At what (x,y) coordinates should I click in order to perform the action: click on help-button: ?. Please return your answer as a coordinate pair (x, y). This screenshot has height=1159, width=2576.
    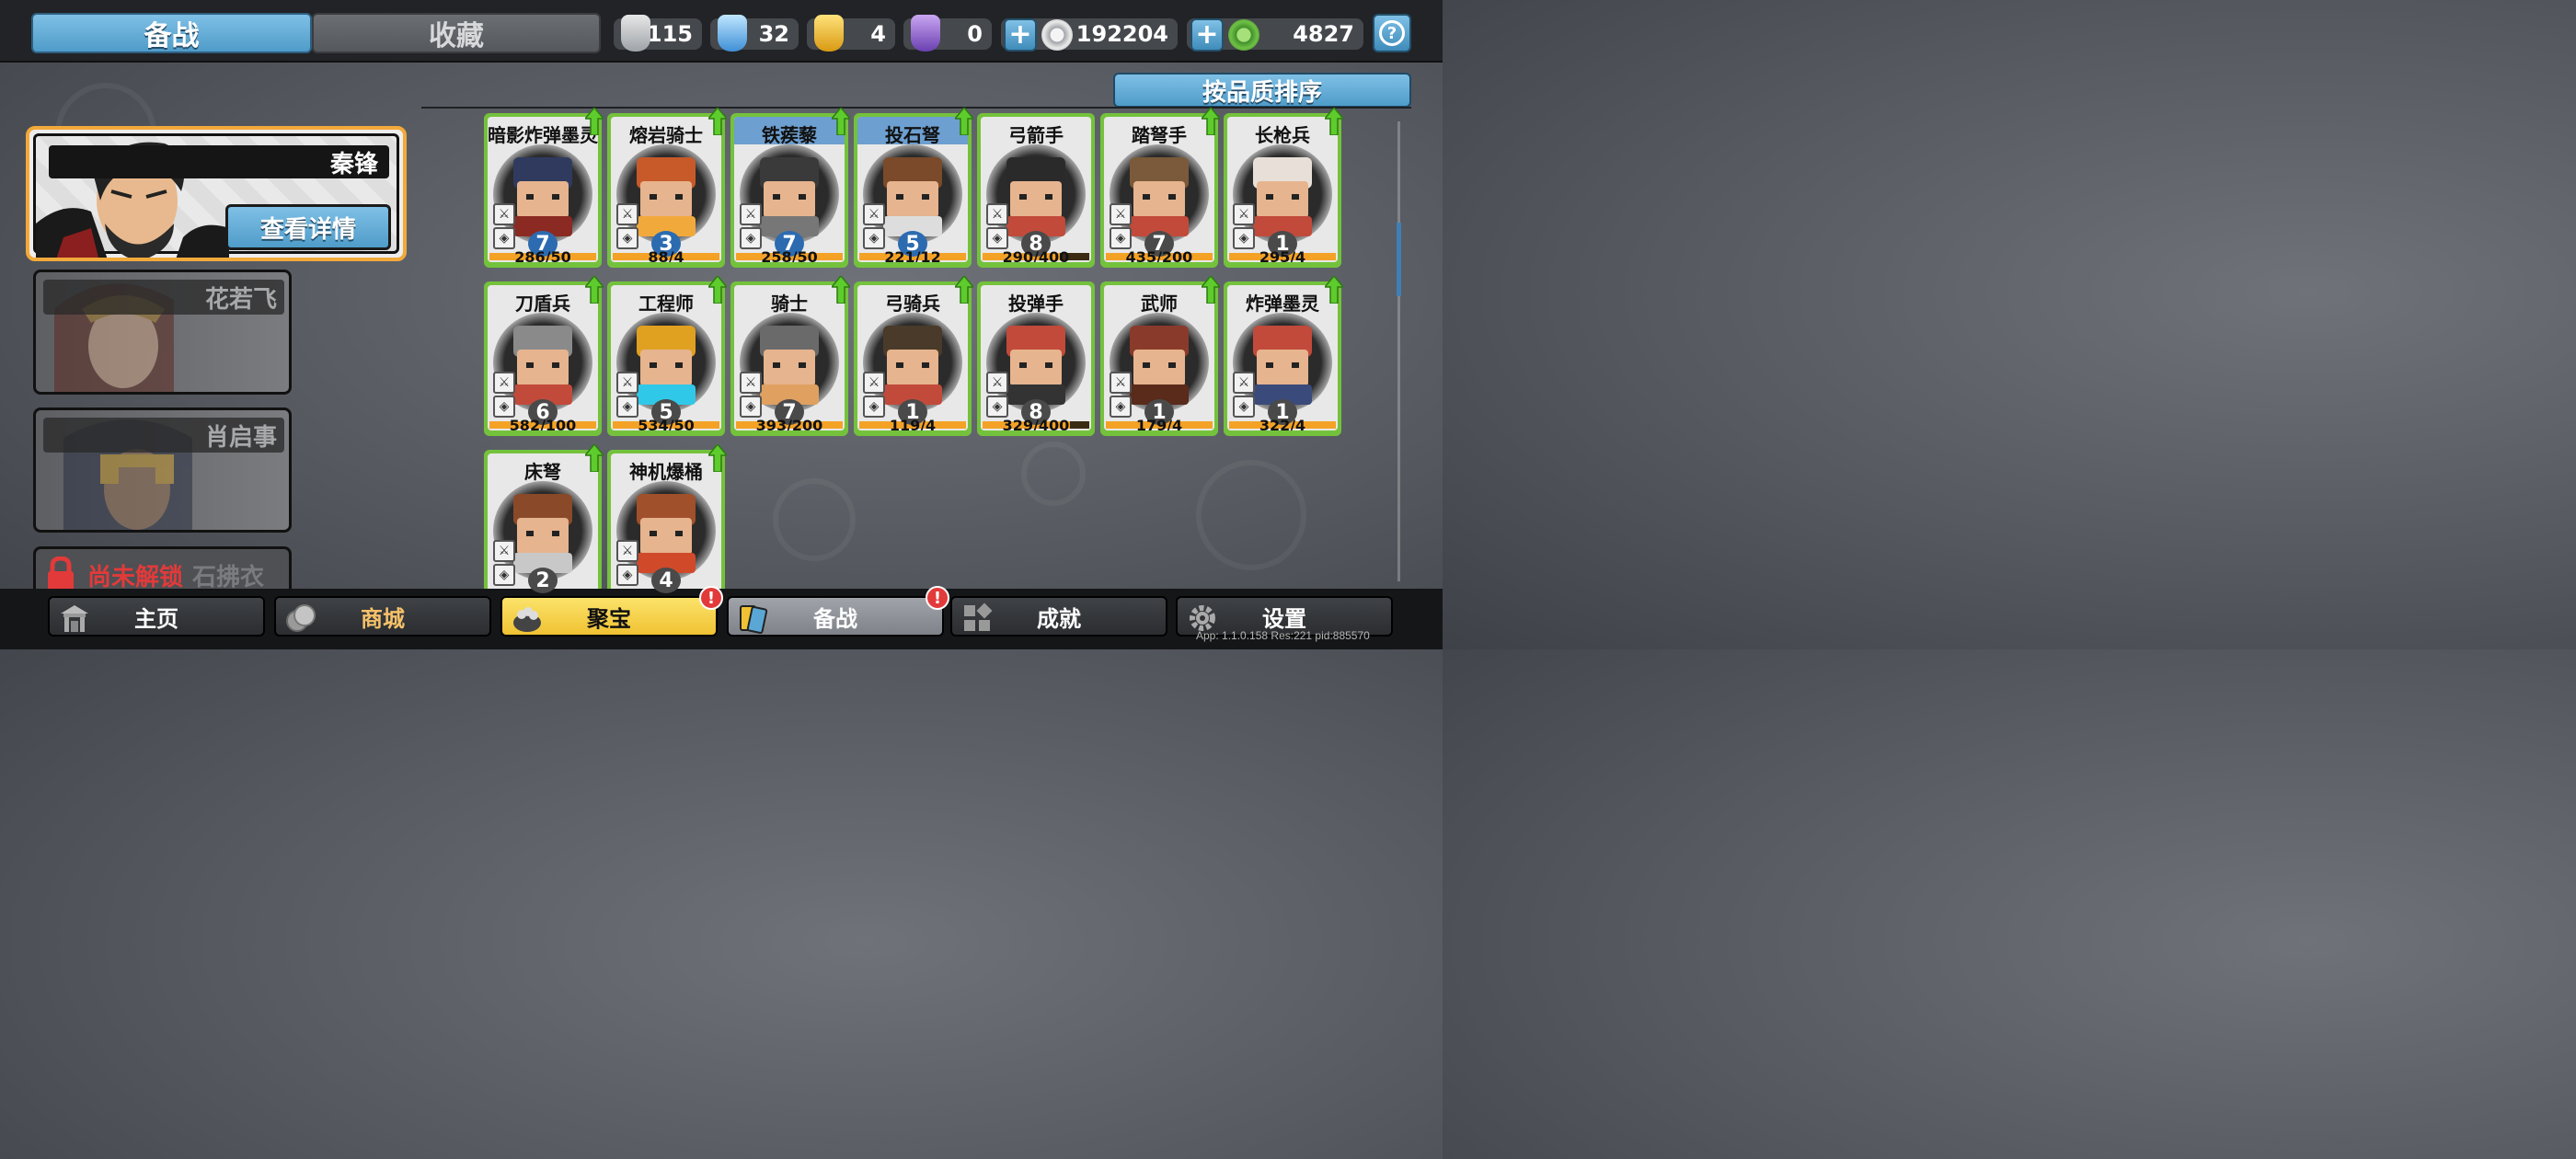
    Looking at the image, I should click on (1392, 33).